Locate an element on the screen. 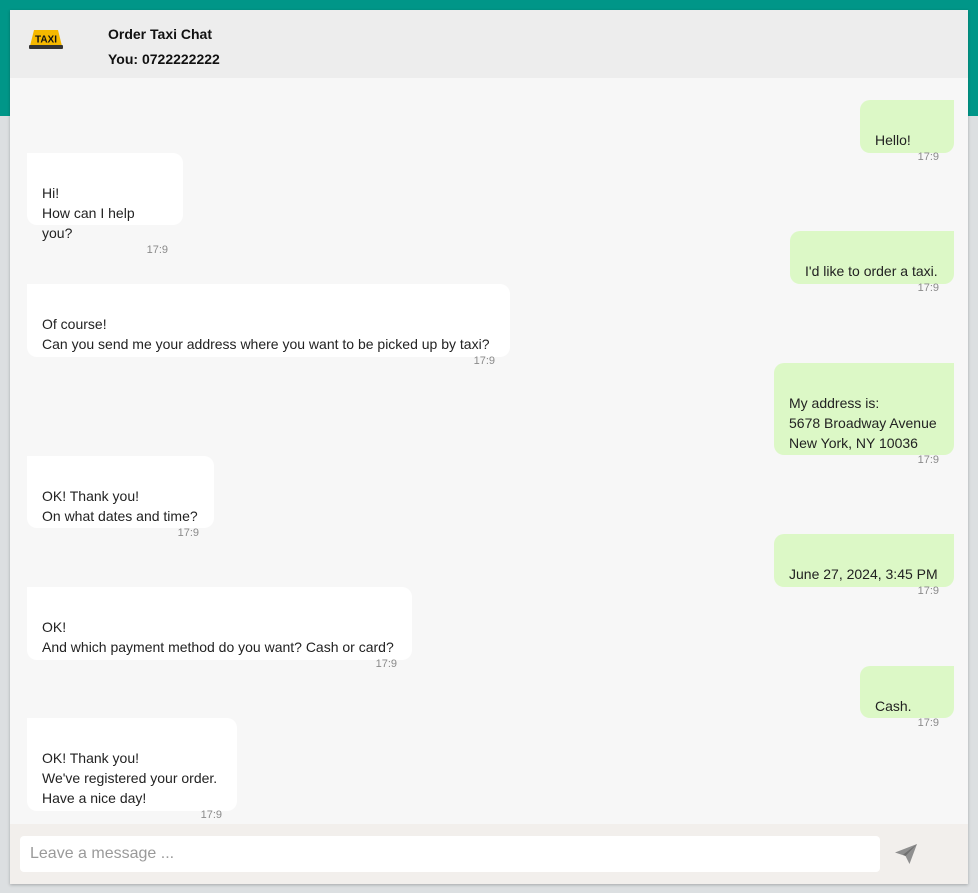  message-text: Cash. is located at coordinates (893, 706).